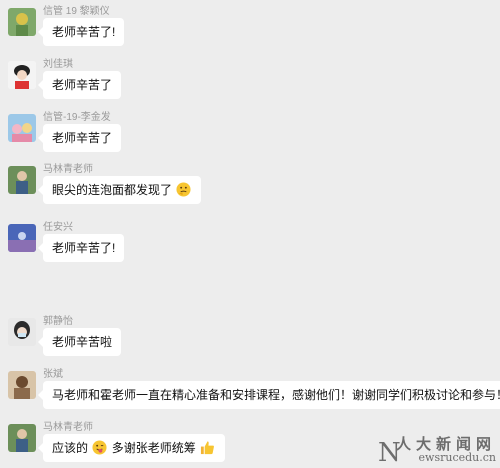 The height and width of the screenshot is (468, 500). What do you see at coordinates (112, 190) in the screenshot?
I see `message-text: 眼尖的连泡面都发现了` at bounding box center [112, 190].